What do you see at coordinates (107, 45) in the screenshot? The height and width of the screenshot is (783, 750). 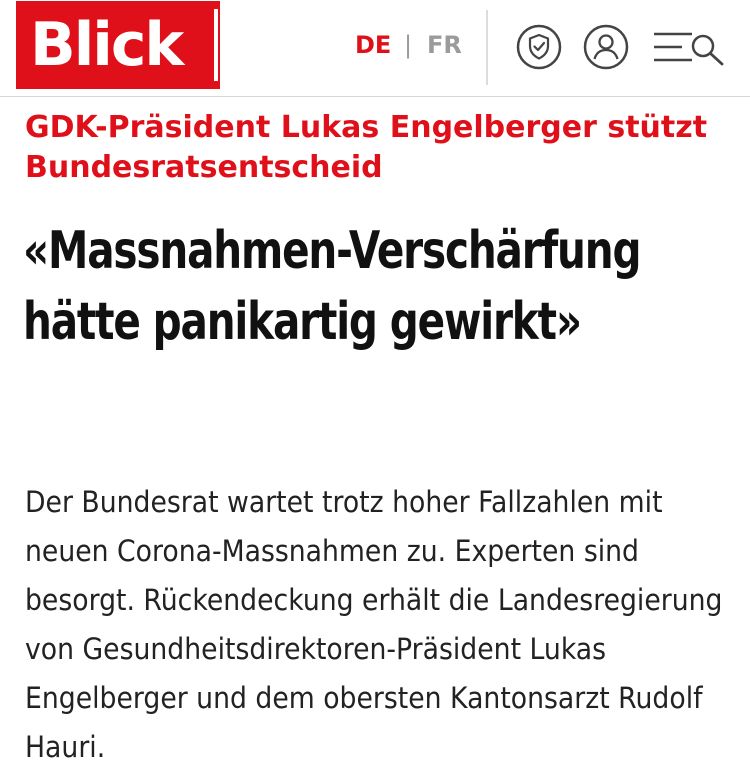 I see `logo-text: Blick` at bounding box center [107, 45].